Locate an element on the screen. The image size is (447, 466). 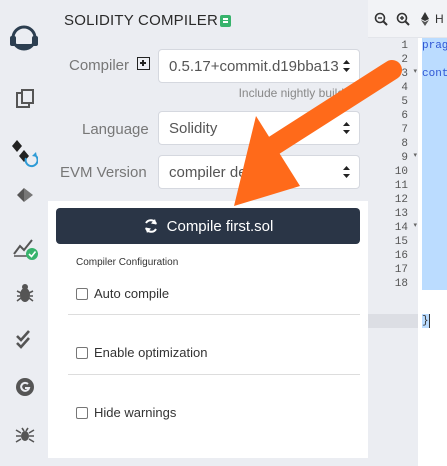
compiler-version-value: 0.5.17+commit.d19bba13 is located at coordinates (254, 66).